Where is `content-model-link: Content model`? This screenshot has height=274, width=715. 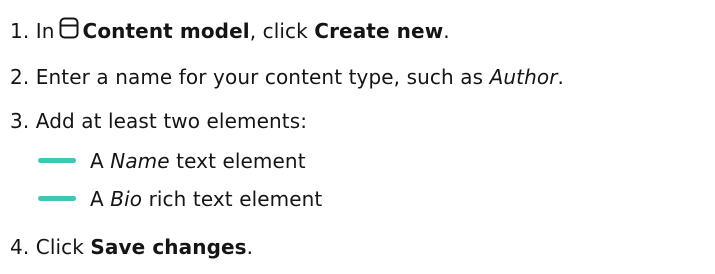 content-model-link: Content model is located at coordinates (166, 31).